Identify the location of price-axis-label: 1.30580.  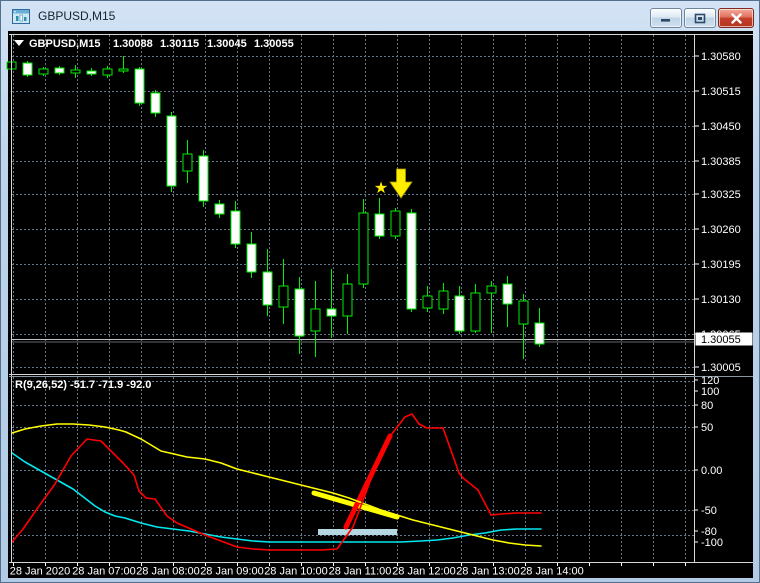
(721, 57).